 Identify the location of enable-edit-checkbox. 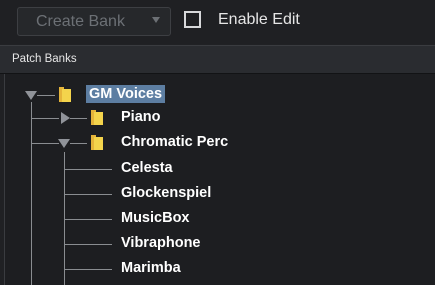
(192, 19).